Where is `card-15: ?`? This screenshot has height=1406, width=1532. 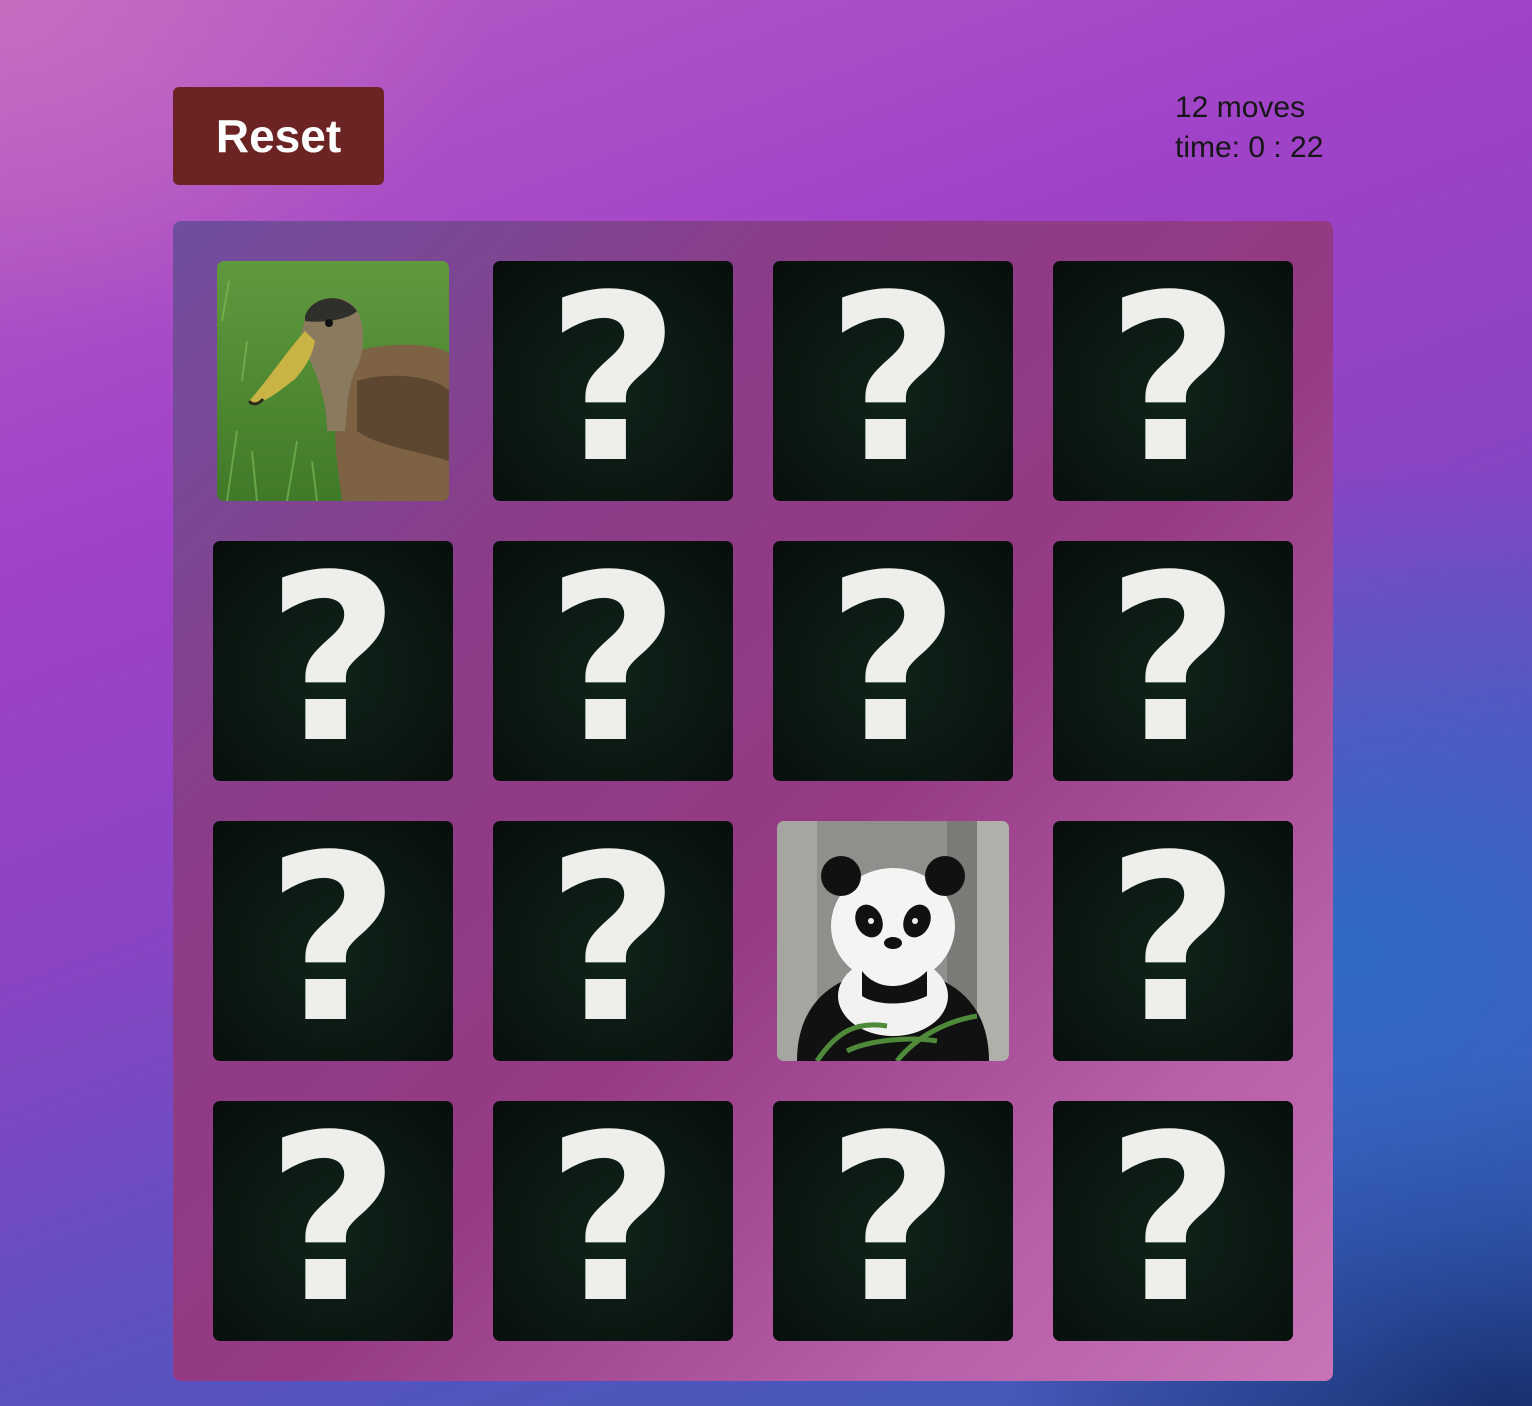
card-15: ? is located at coordinates (893, 1221).